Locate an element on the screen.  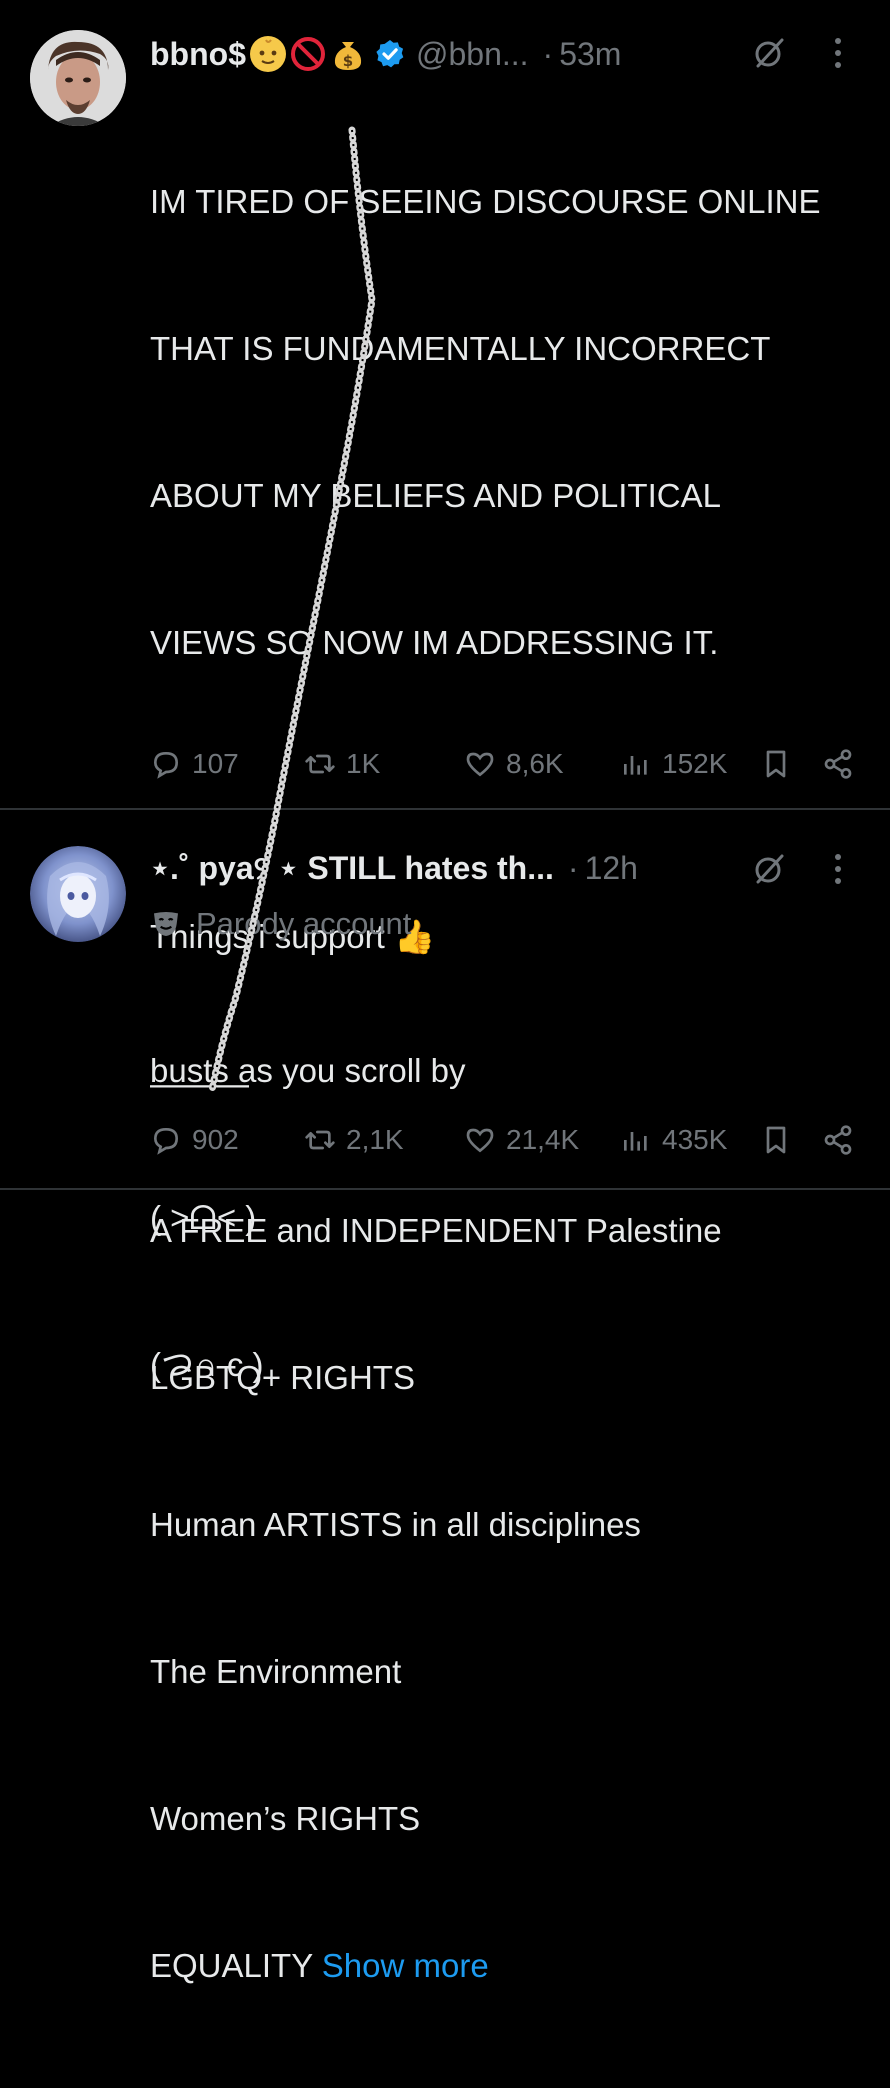
display-name: bbno$ is located at coordinates (198, 54).